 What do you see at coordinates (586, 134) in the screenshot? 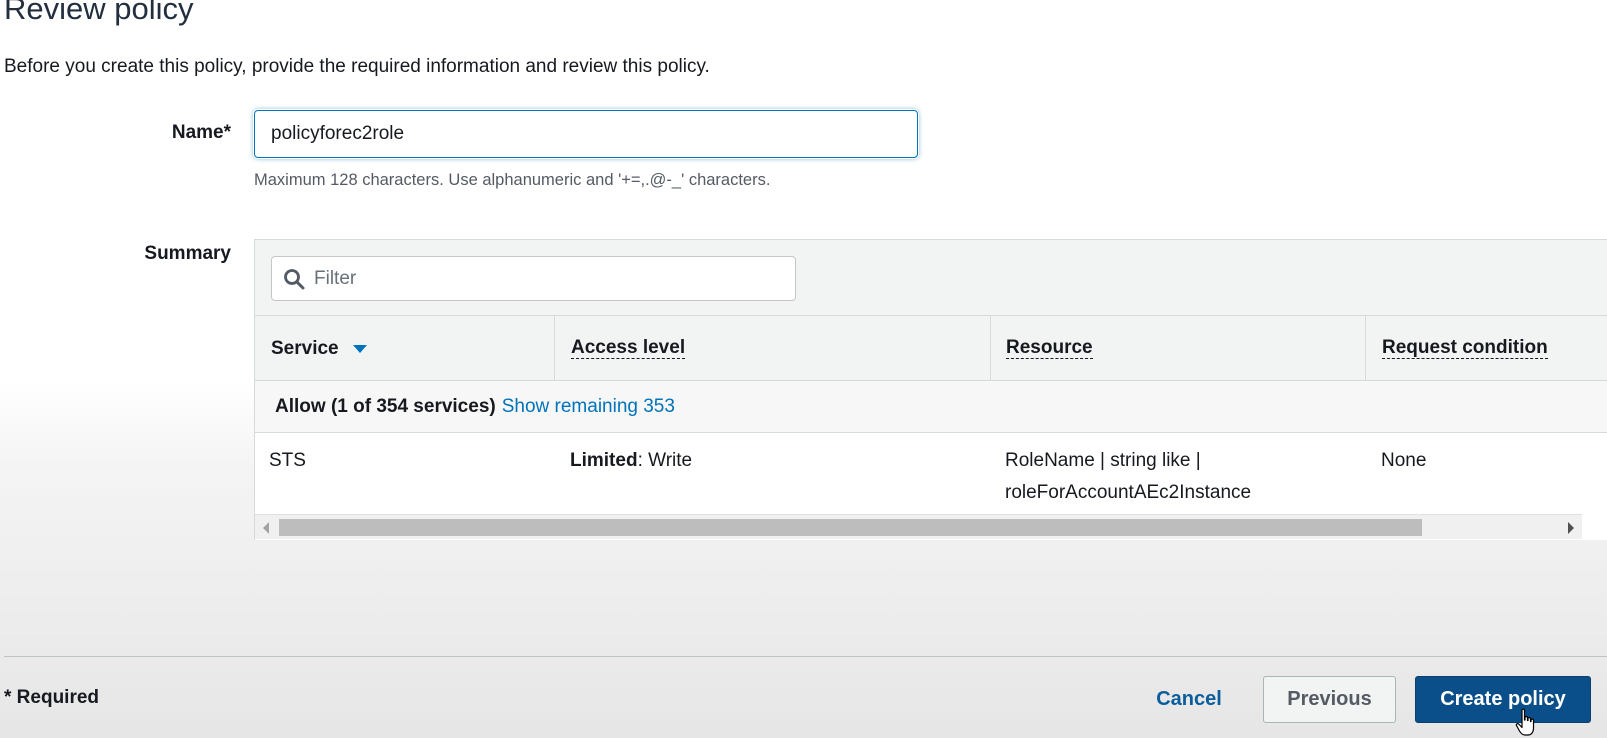
I see `name-input` at bounding box center [586, 134].